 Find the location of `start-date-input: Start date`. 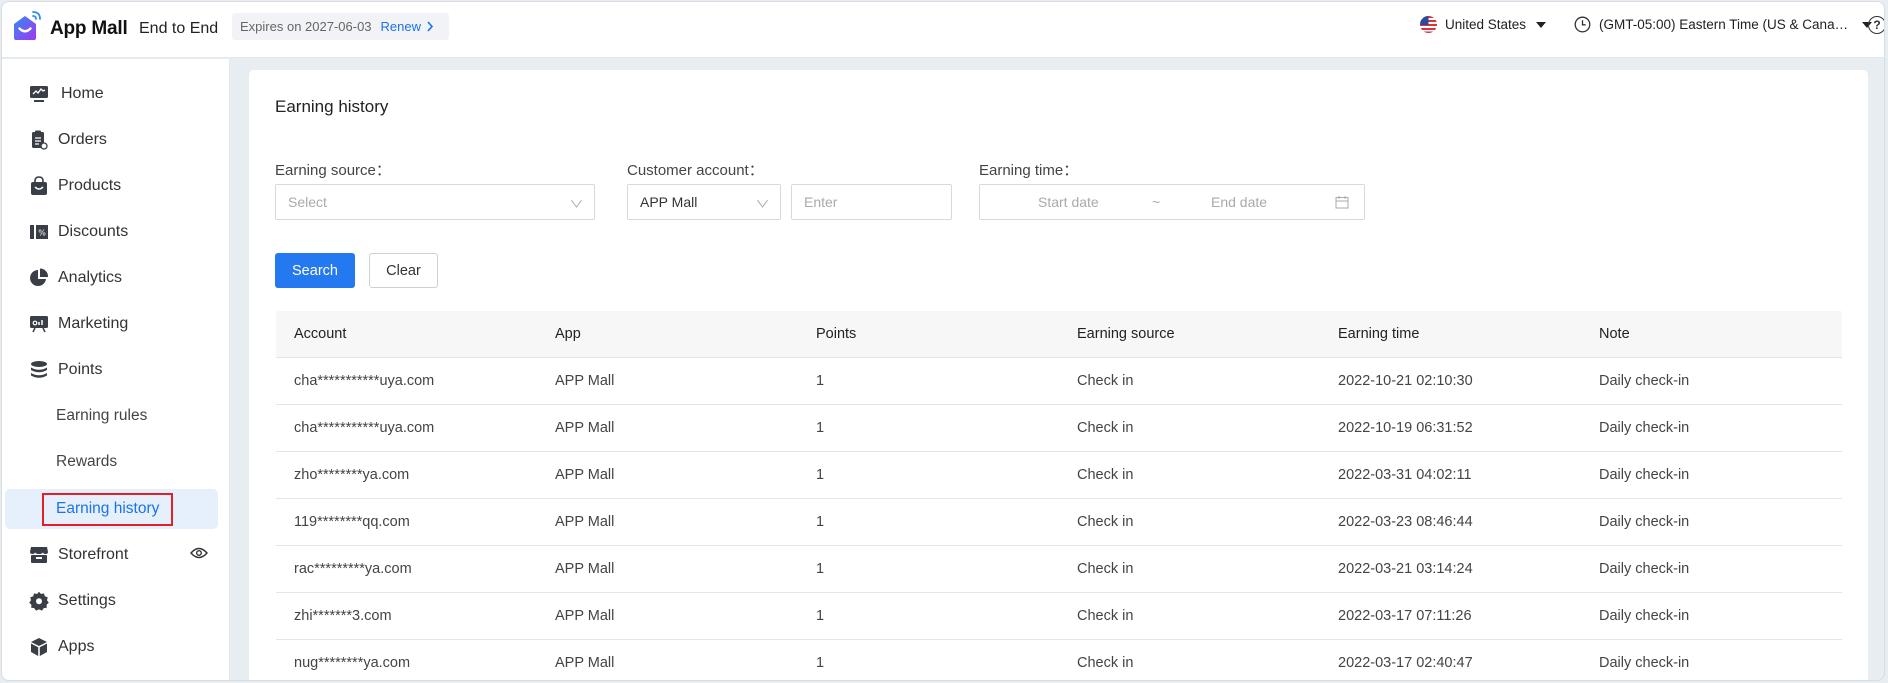

start-date-input: Start date is located at coordinates (1068, 202).